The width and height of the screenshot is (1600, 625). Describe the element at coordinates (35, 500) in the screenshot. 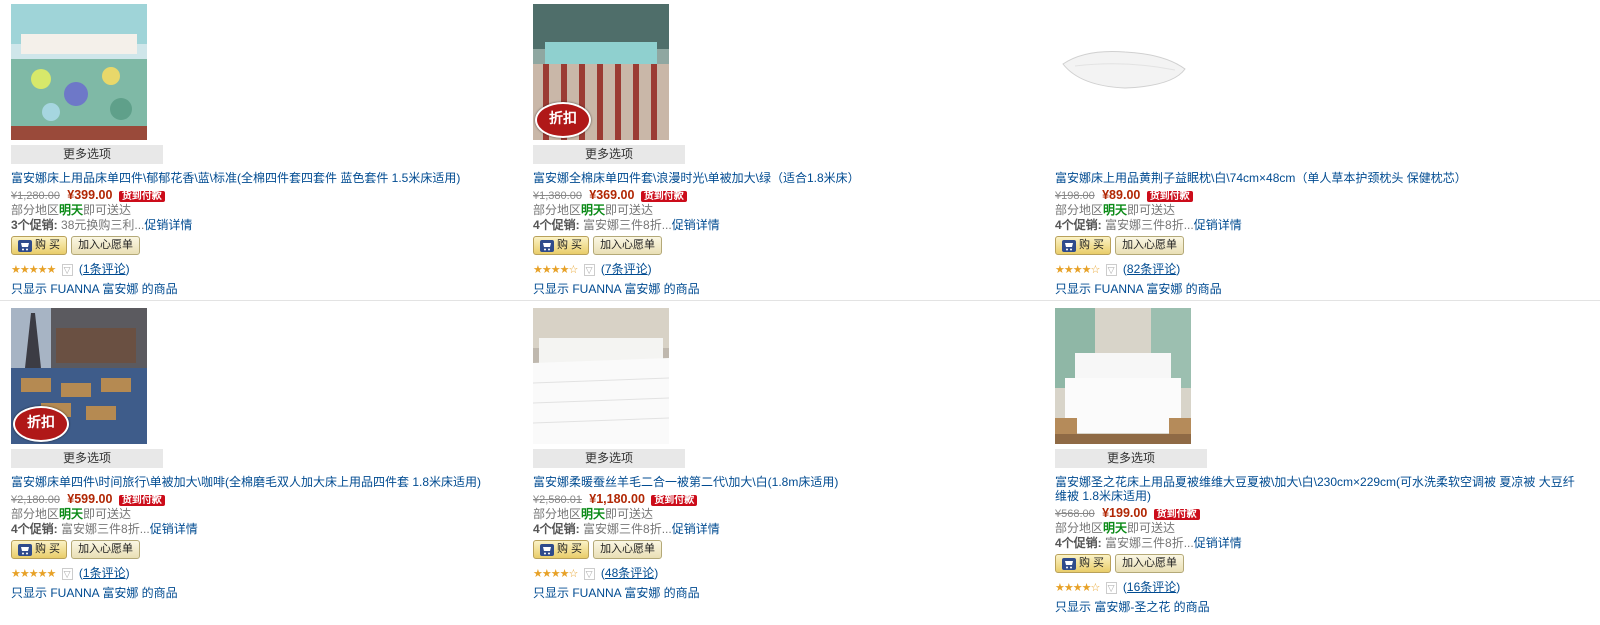

I see `list-price: ¥2,180.00` at that location.